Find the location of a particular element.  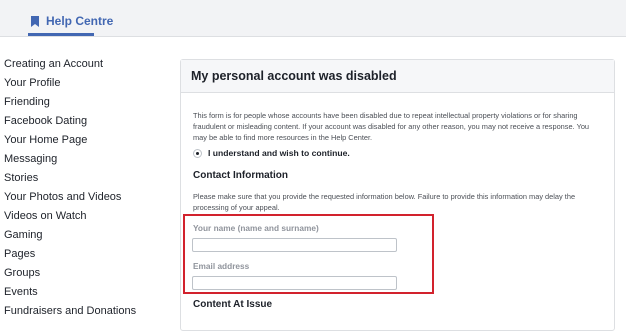

content-heading: Content At Issue is located at coordinates (233, 304).